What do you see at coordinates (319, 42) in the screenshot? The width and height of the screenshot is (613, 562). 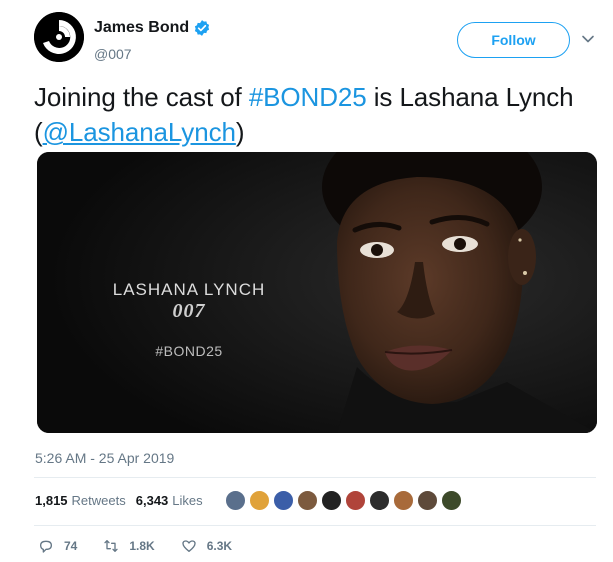 I see `tweet-header: James Bond @007 Follow` at bounding box center [319, 42].